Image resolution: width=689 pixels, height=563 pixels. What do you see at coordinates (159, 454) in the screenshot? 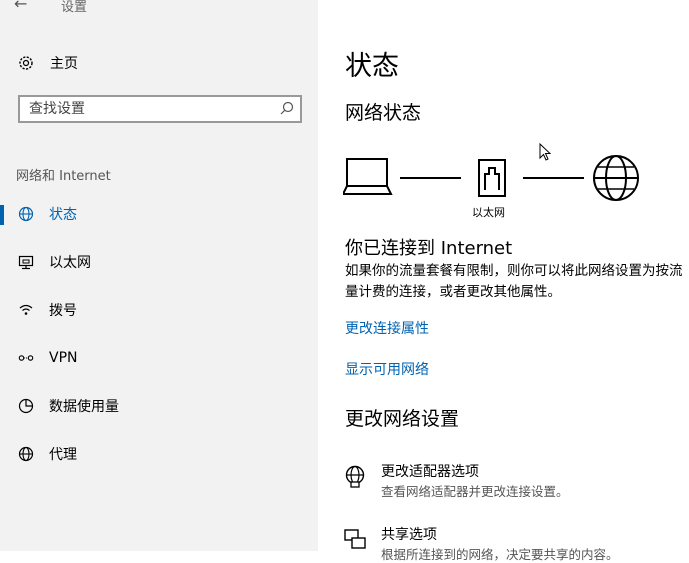
I see `sidebar-item-proxy: 代理` at bounding box center [159, 454].